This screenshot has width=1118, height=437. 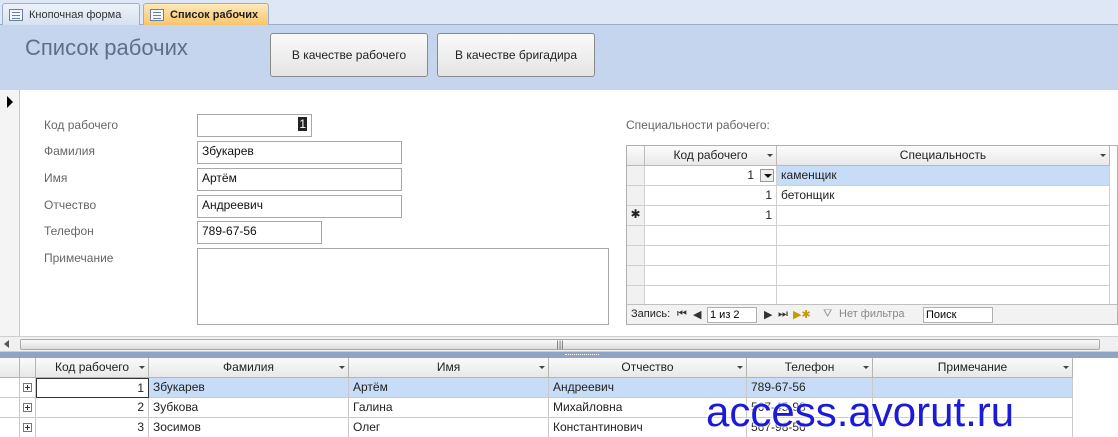 I want to click on tab-switchboard-label: Кнопочная форма, so click(x=75, y=14).